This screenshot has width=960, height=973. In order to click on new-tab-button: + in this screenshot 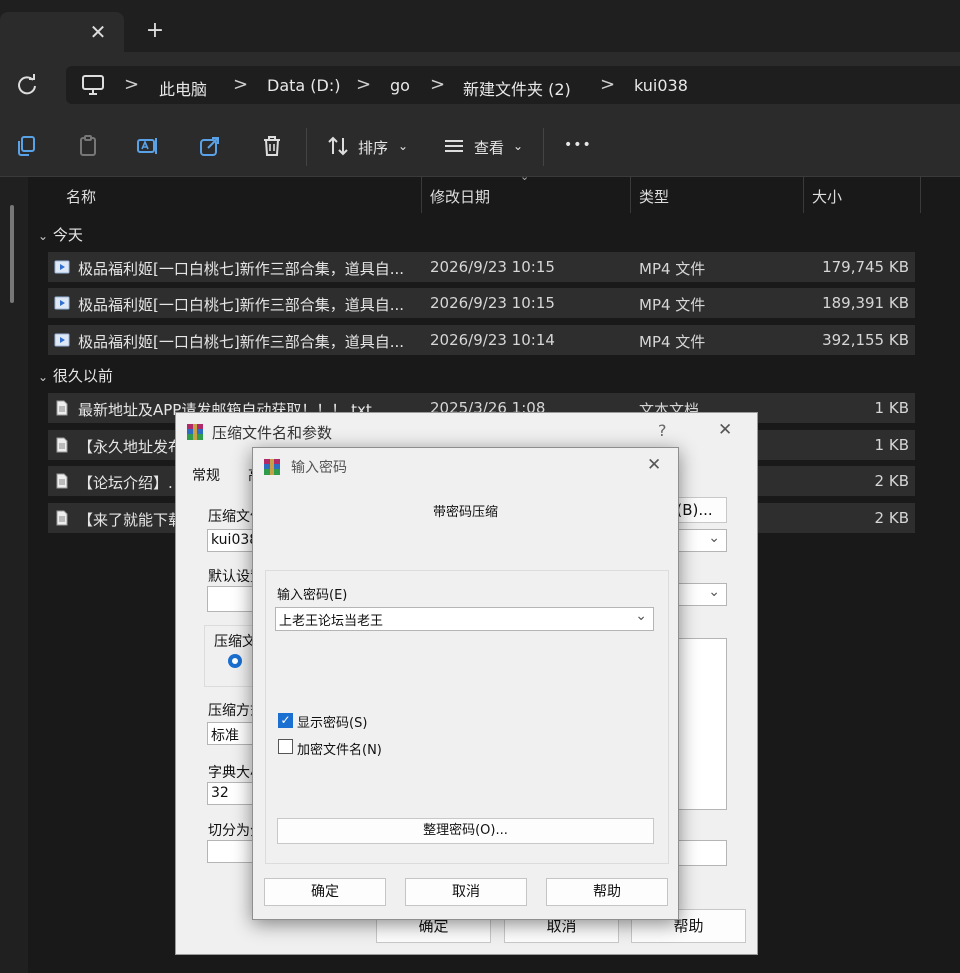, I will do `click(155, 30)`.